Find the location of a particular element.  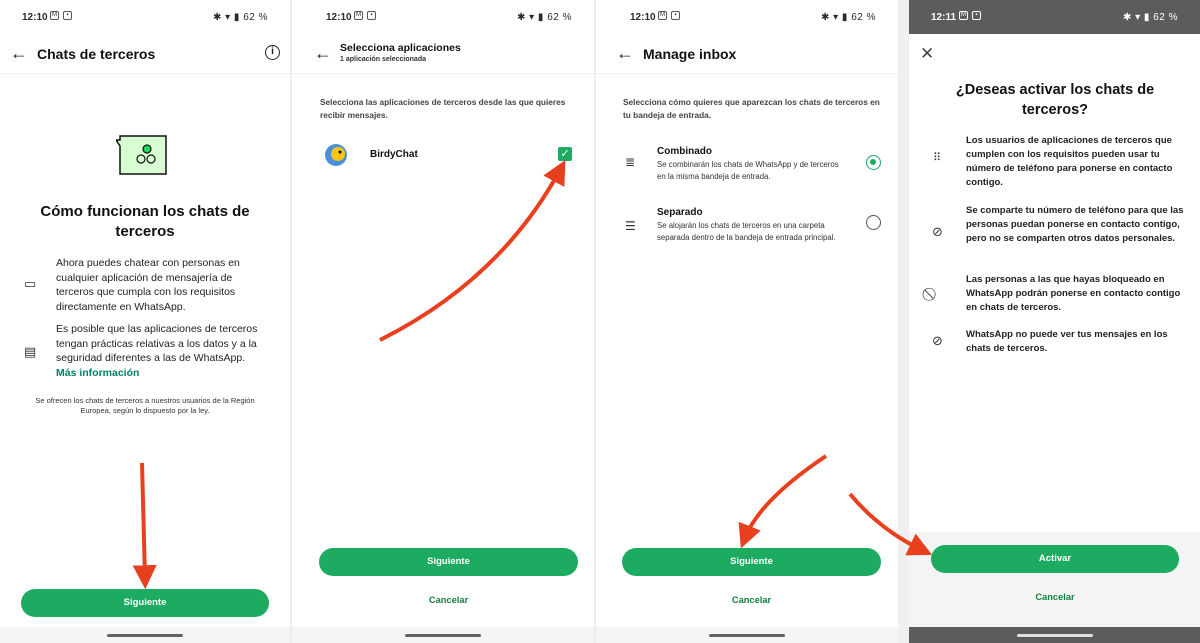

page-title: Manage inbox is located at coordinates (690, 54).